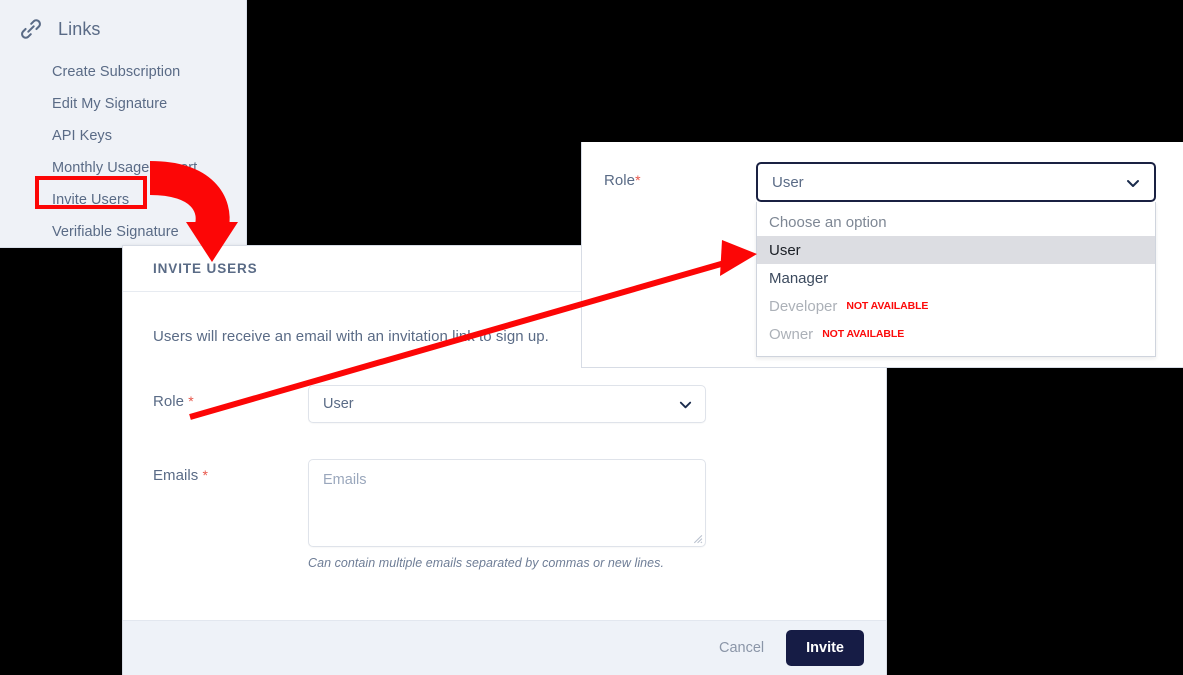  What do you see at coordinates (803, 306) in the screenshot?
I see `role-option-label: Developer` at bounding box center [803, 306].